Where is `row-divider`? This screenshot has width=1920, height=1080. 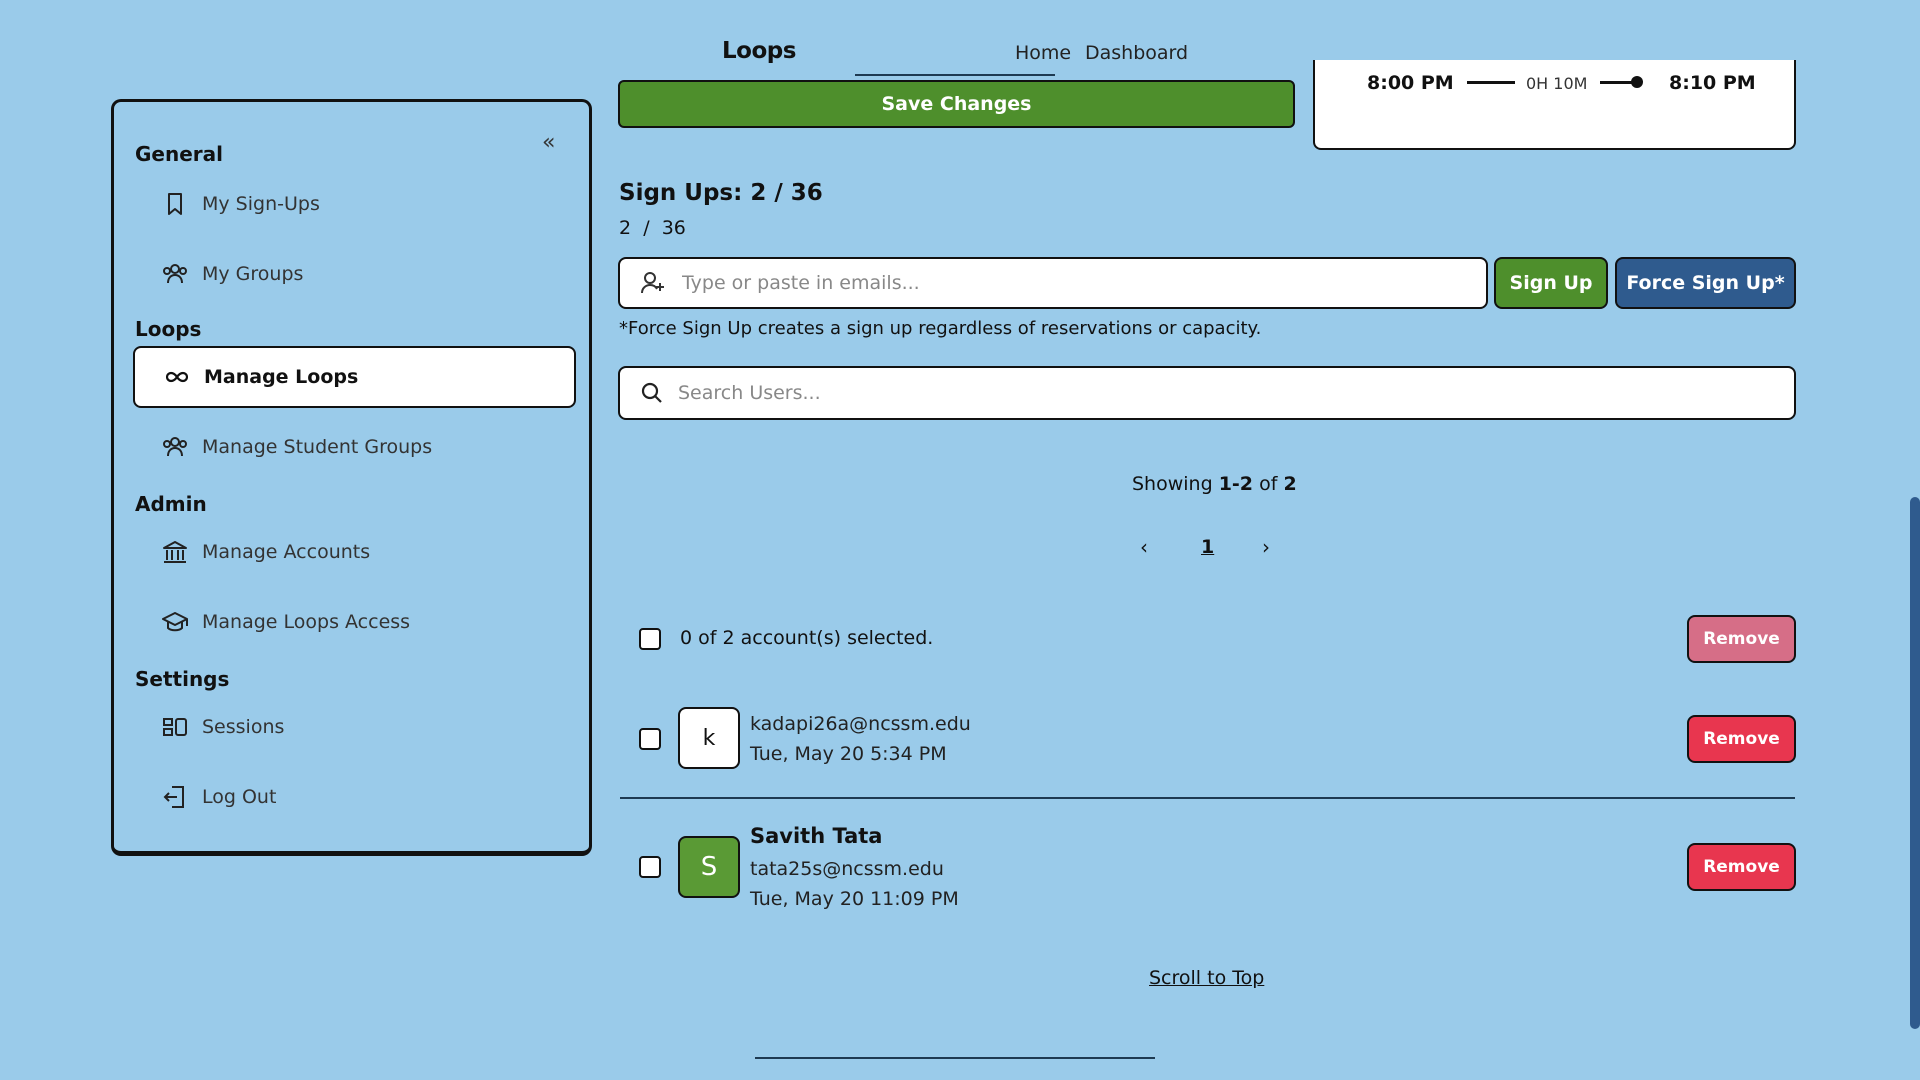 row-divider is located at coordinates (1207, 798).